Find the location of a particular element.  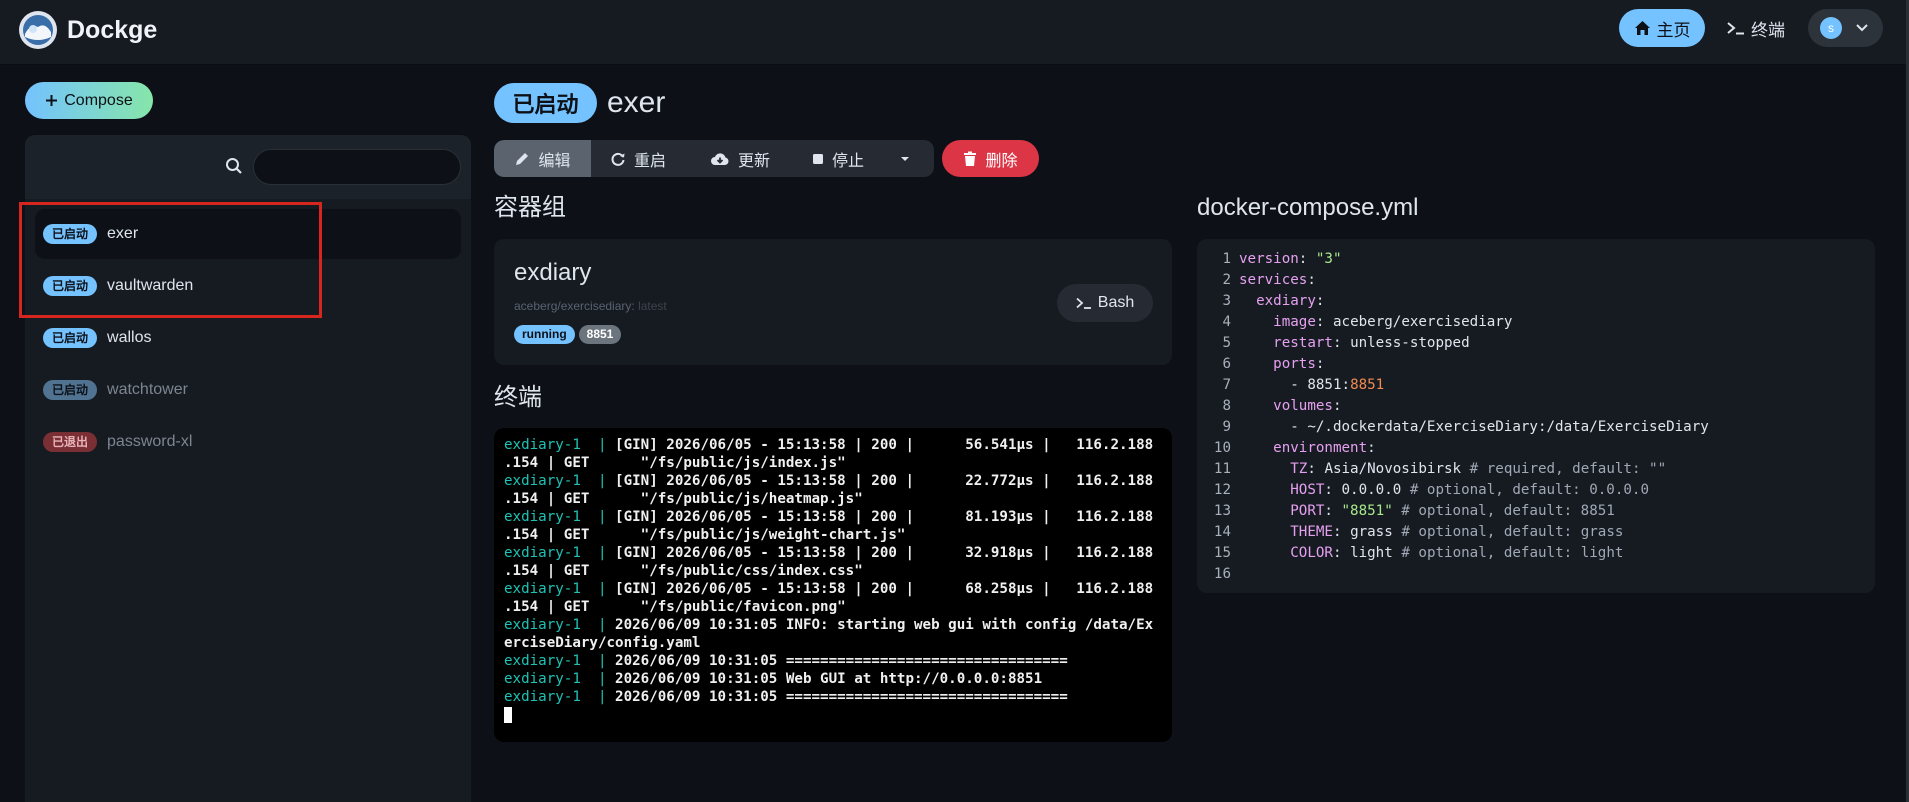

restart-icon is located at coordinates (618, 159).